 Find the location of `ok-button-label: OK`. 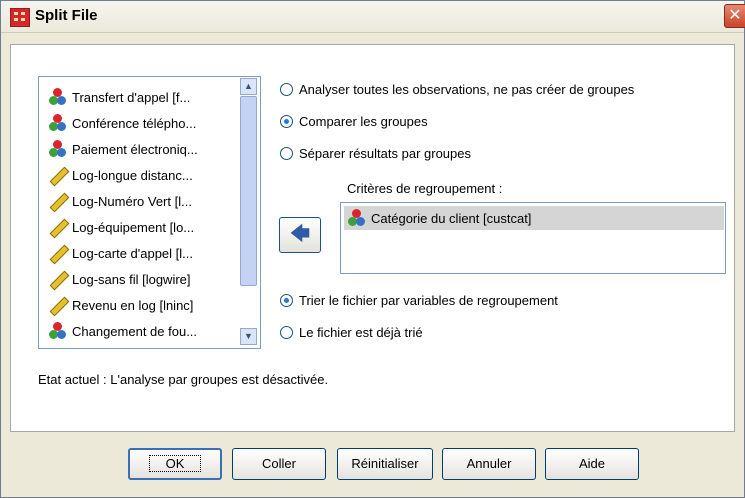

ok-button-label: OK is located at coordinates (175, 463).